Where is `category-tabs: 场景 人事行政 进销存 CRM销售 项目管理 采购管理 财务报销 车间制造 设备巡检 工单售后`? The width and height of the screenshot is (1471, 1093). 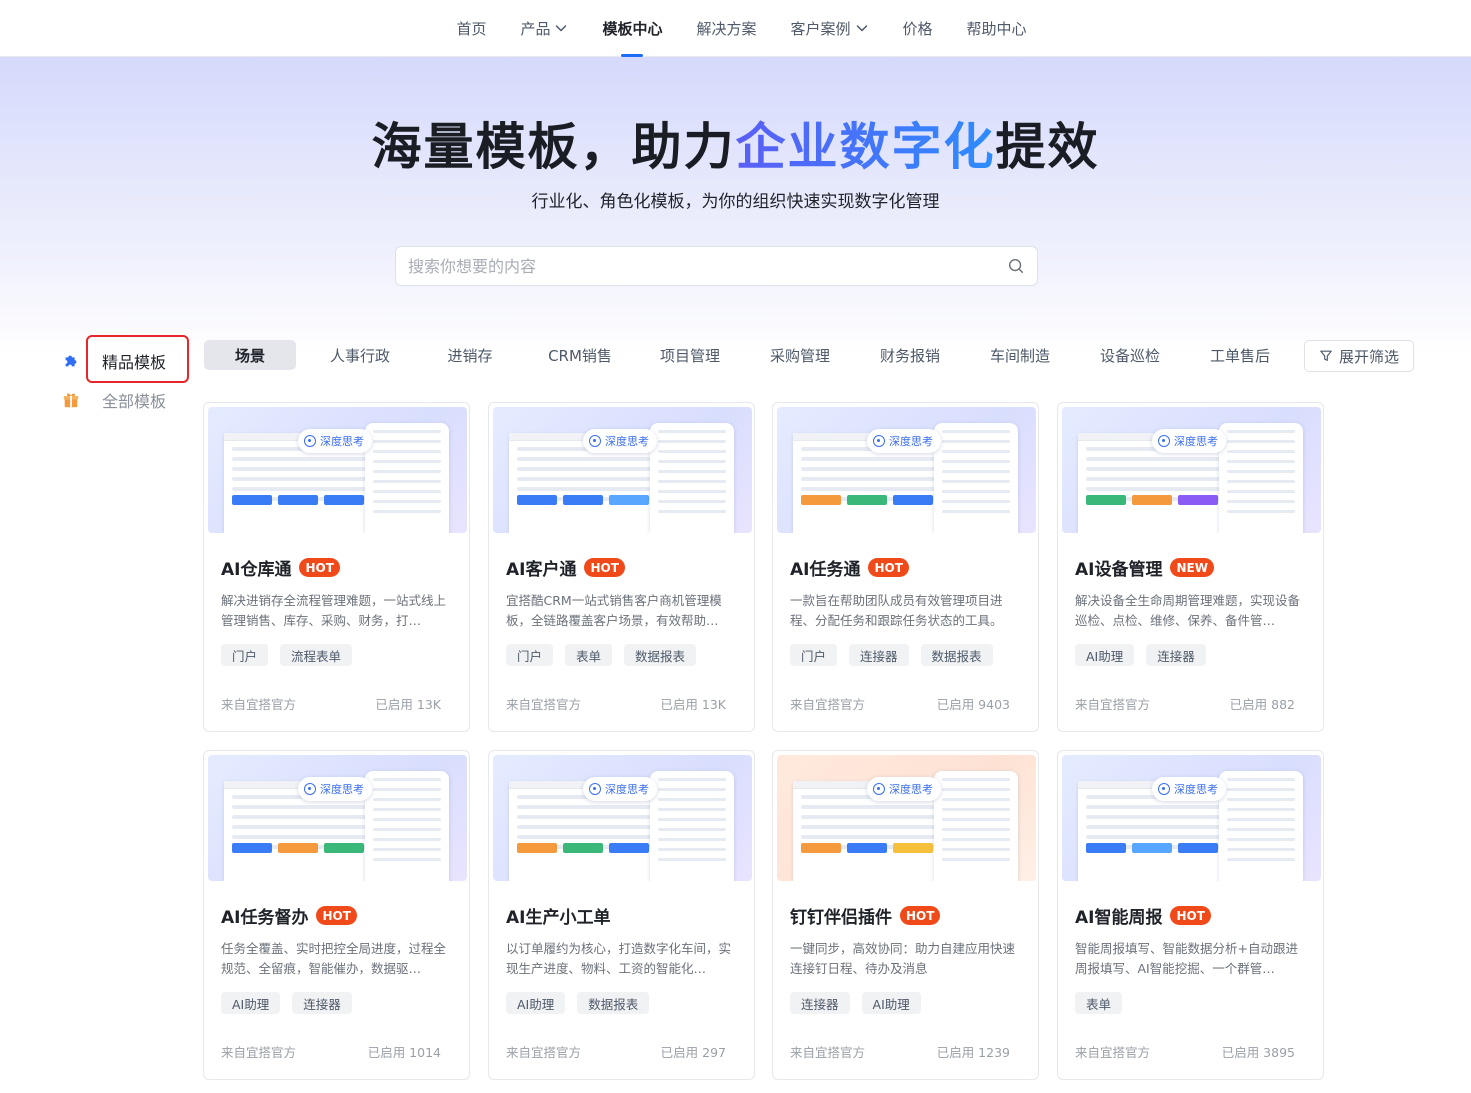 category-tabs: 场景 人事行政 进销存 CRM销售 项目管理 采购管理 财务报销 车间制造 设备巡检 工单售后 is located at coordinates (754, 355).